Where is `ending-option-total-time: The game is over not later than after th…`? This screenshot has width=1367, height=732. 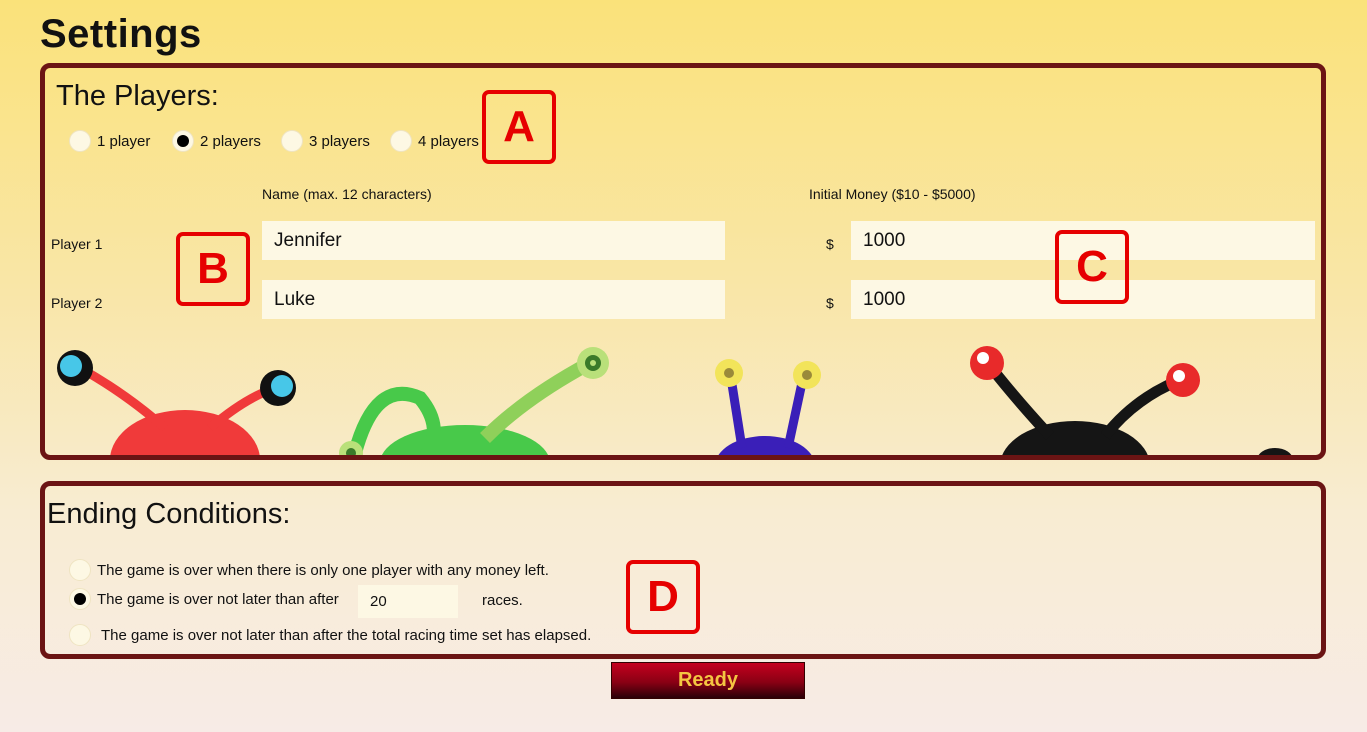
ending-option-total-time: The game is over not later than after th… is located at coordinates (330, 635).